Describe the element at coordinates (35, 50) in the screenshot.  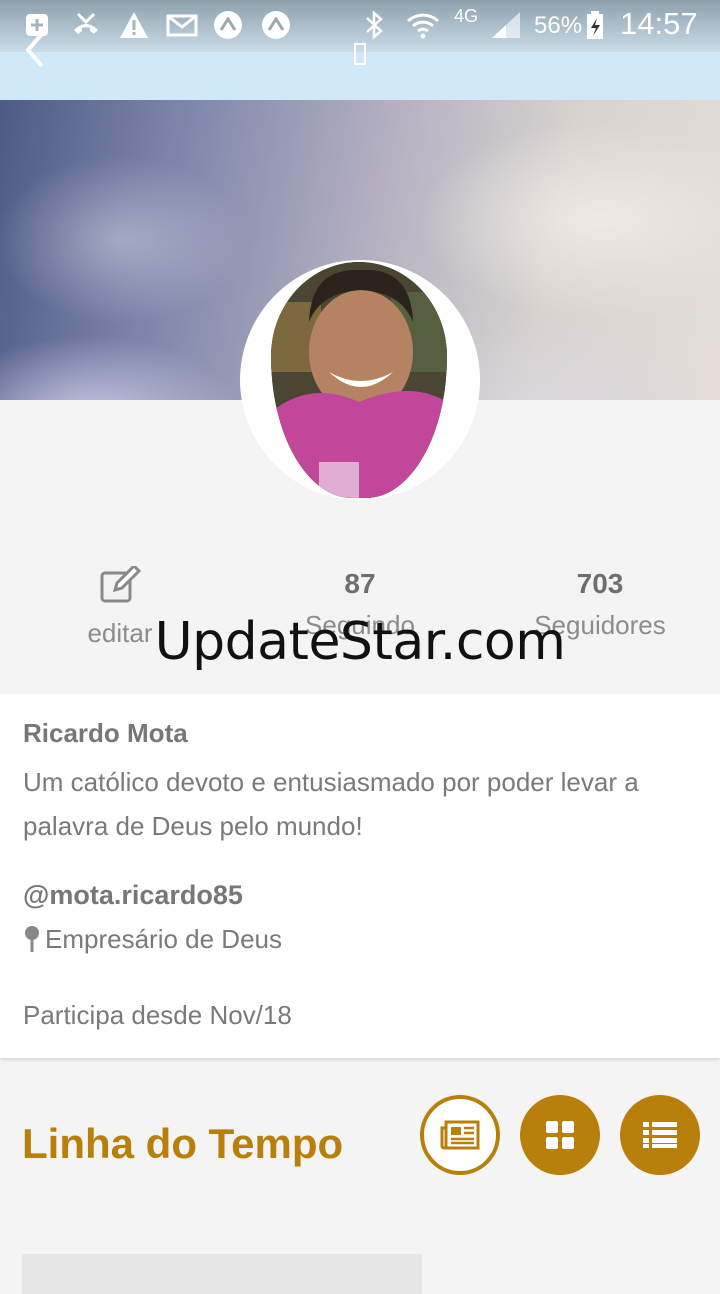
I see `back-arrow-icon` at that location.